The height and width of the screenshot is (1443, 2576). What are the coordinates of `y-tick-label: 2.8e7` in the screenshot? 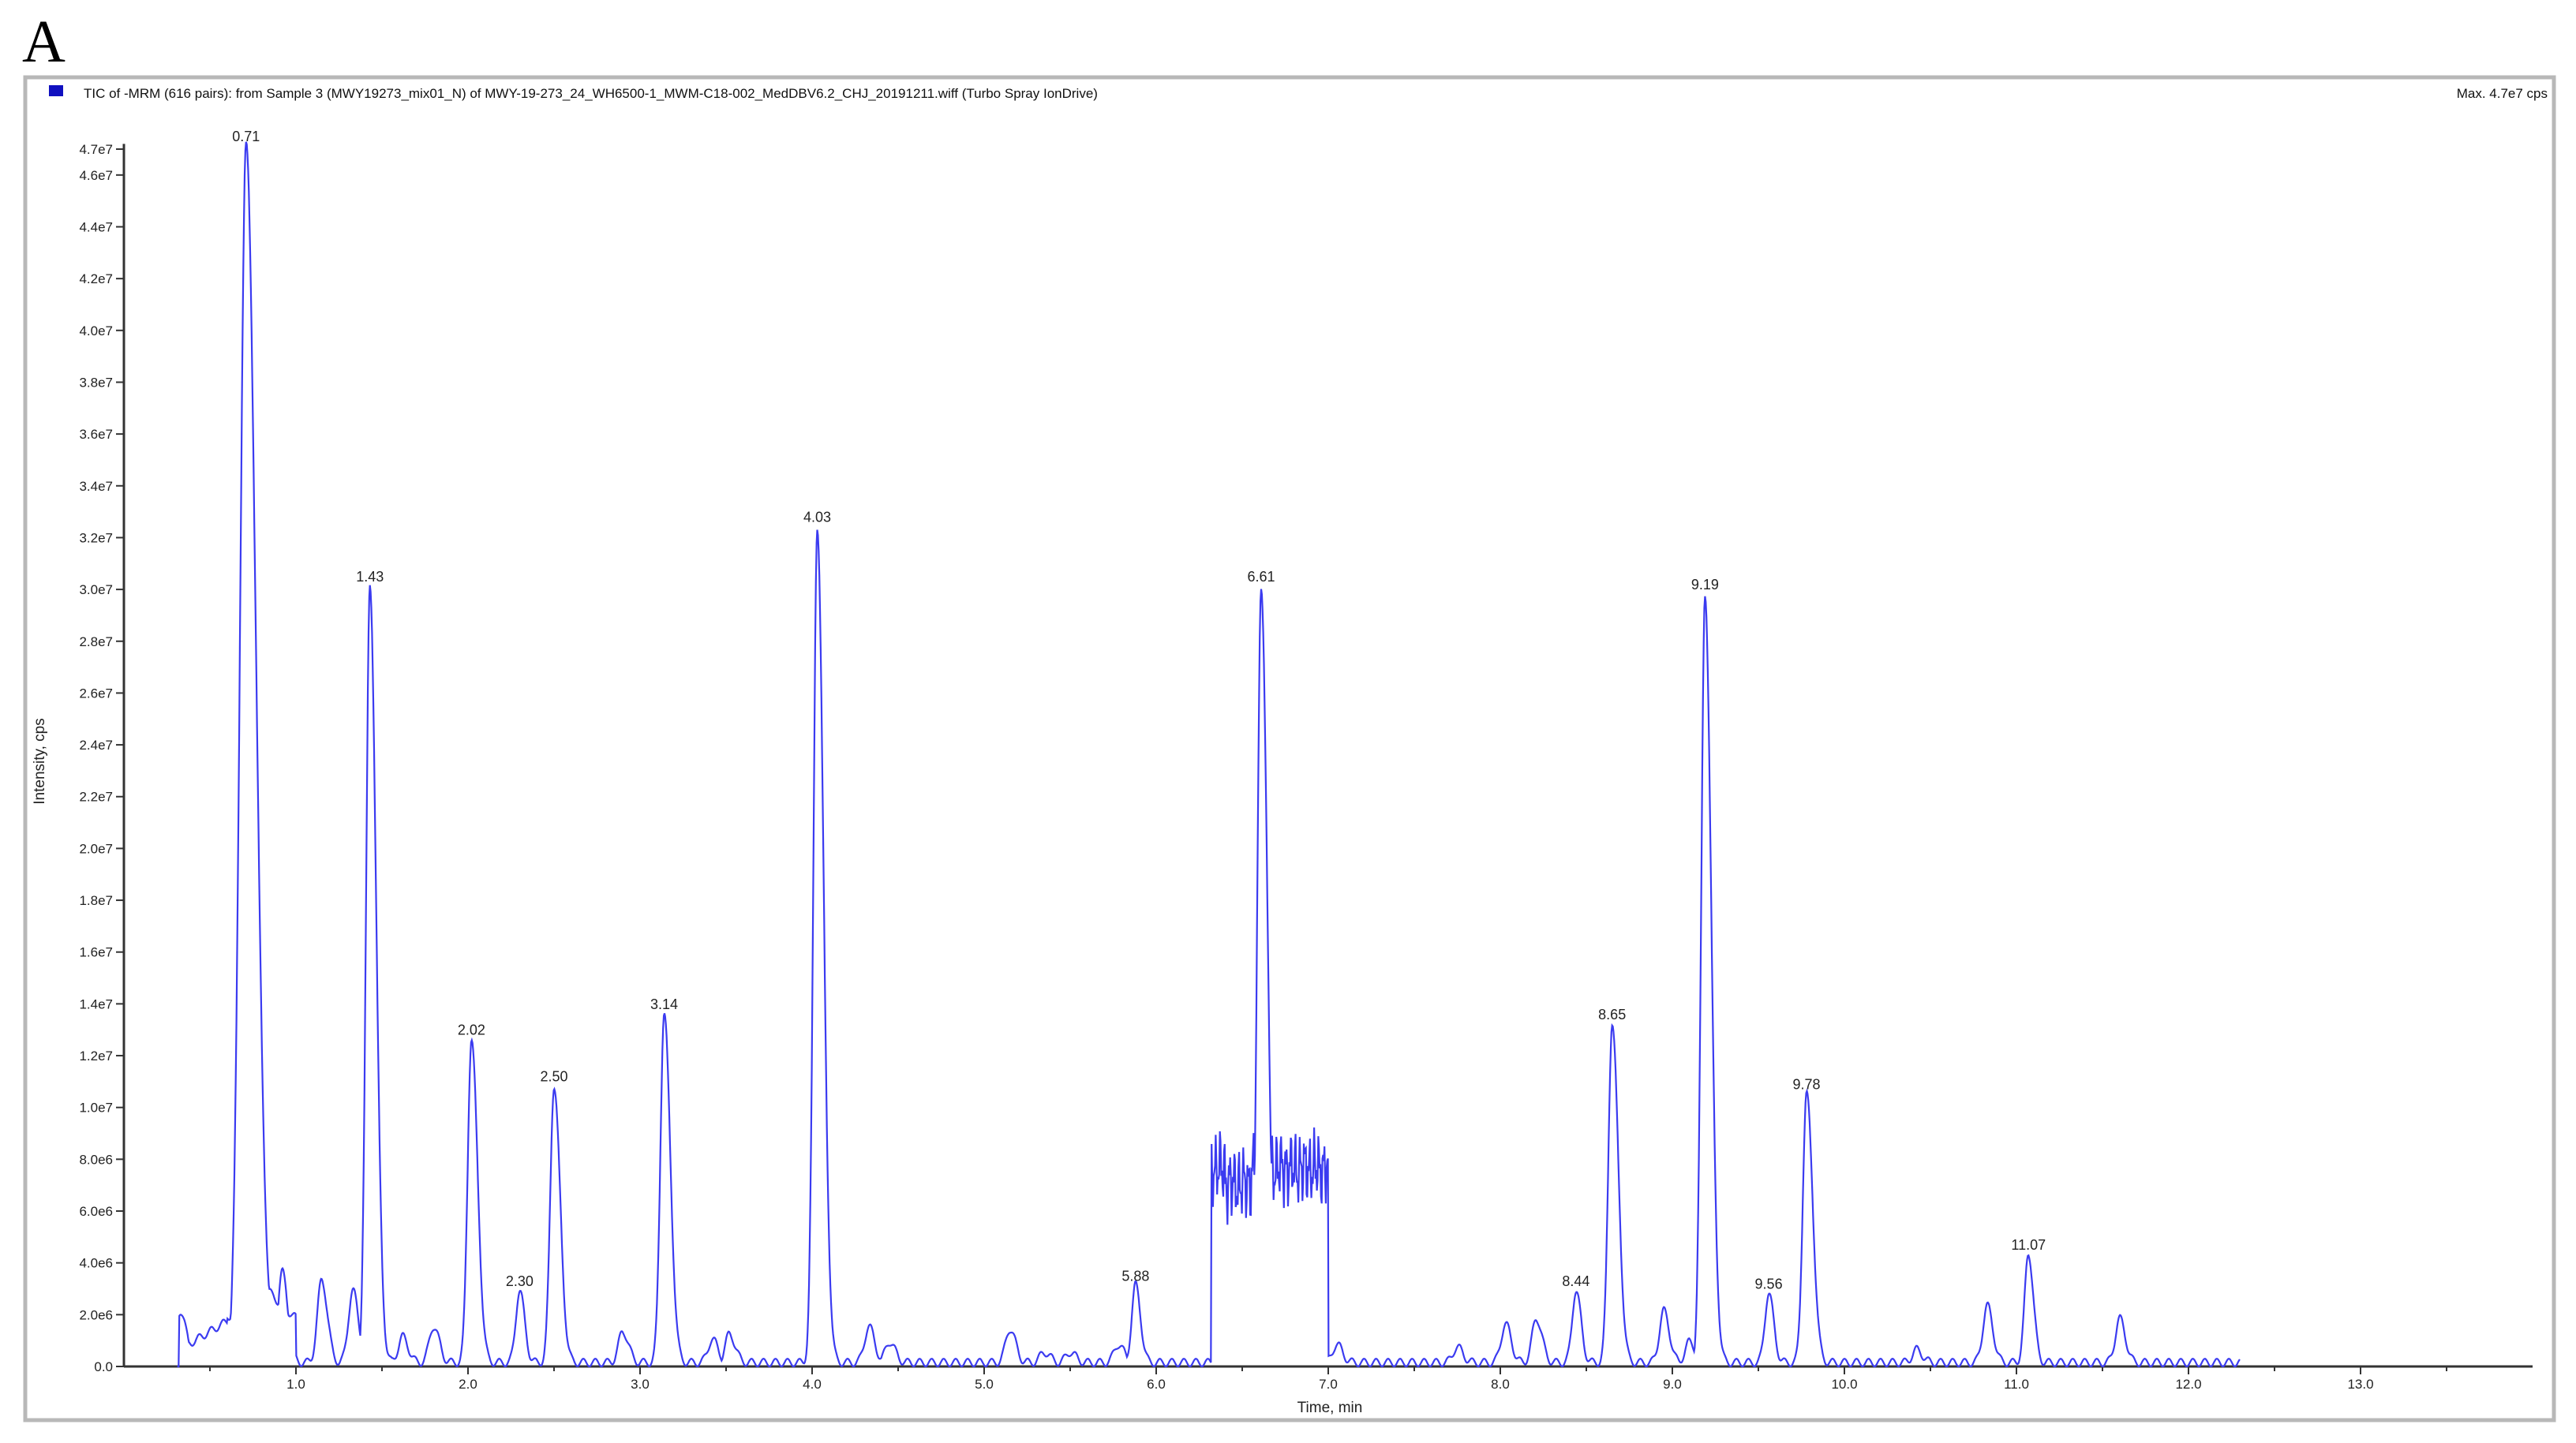 It's located at (96, 641).